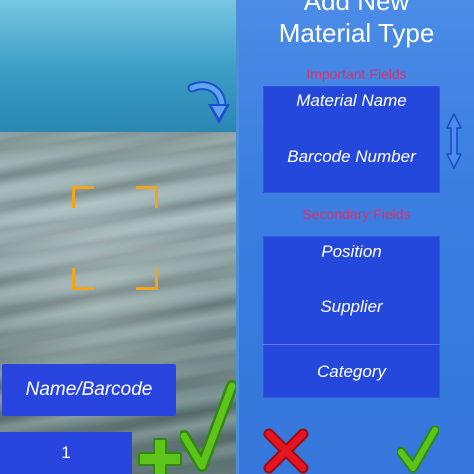 The image size is (474, 474). Describe the element at coordinates (356, 8) in the screenshot. I see `panel-title-line1: Add New` at that location.